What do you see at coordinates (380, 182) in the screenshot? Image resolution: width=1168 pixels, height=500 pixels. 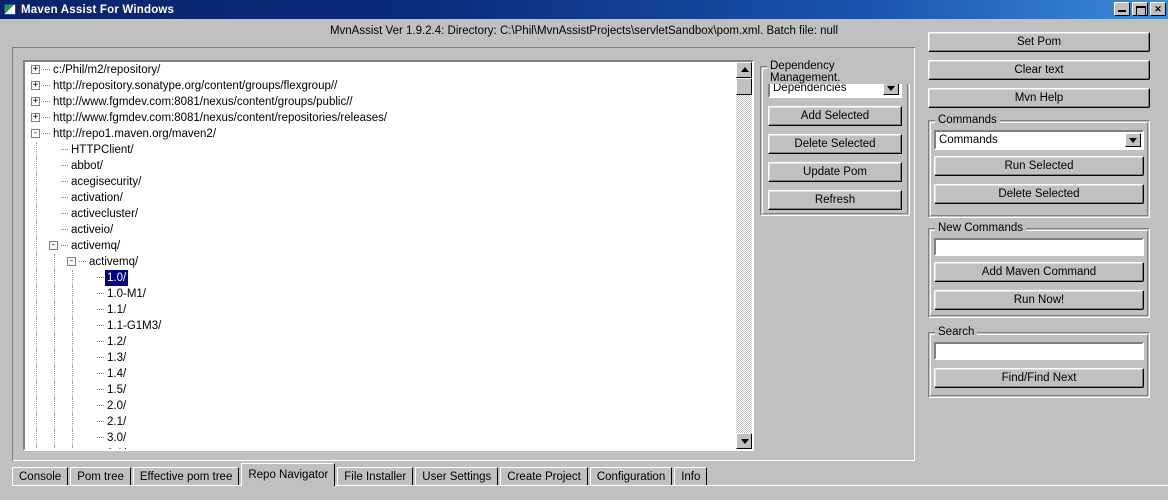 I see `tree-node: acegisecurity/` at bounding box center [380, 182].